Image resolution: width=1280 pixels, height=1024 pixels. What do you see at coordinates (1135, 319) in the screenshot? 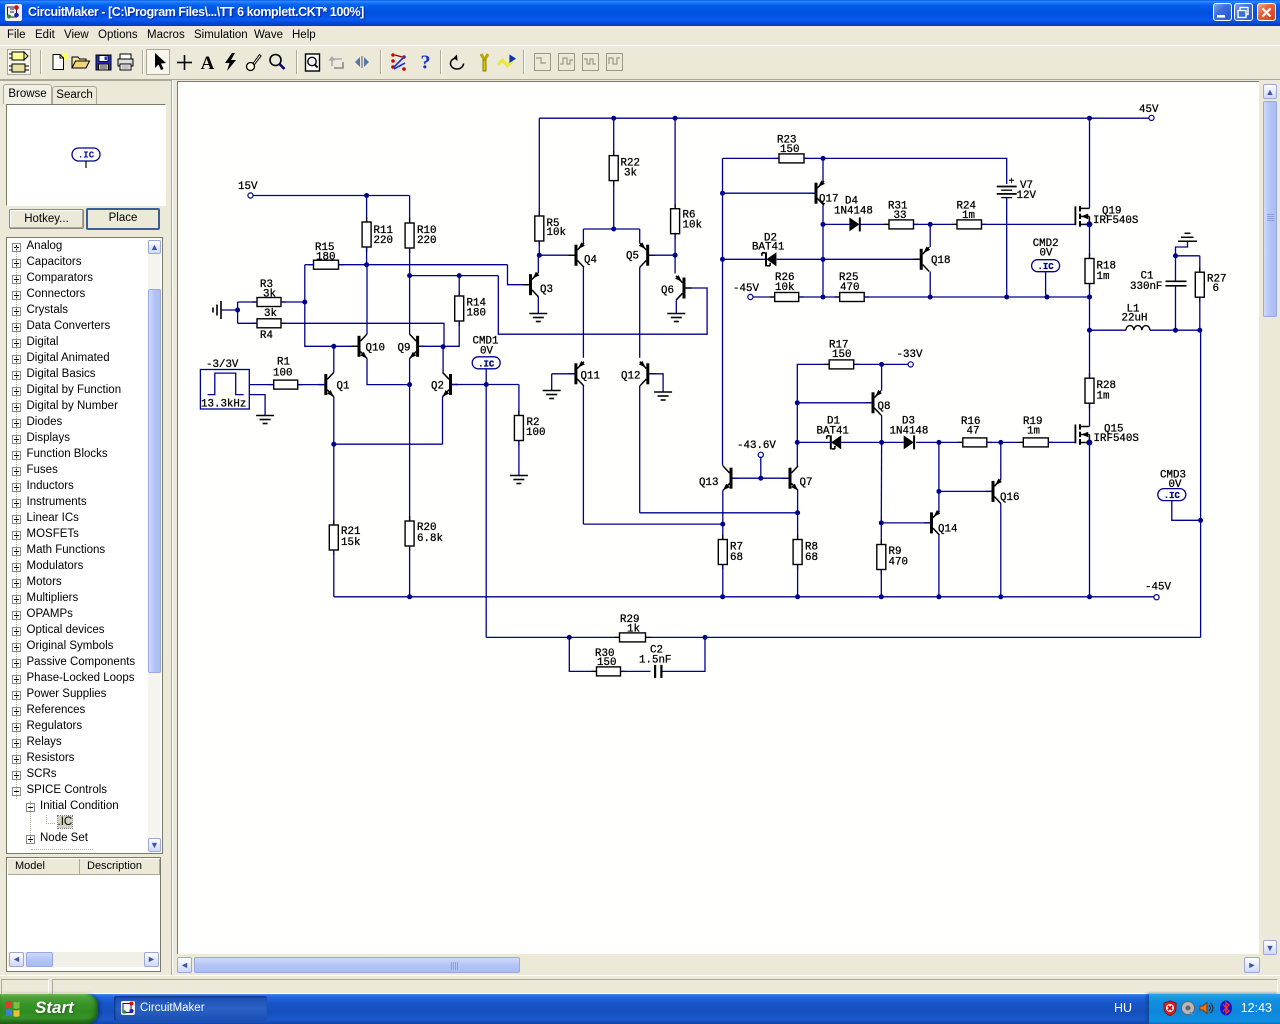
I see `svg-text: 22uH` at bounding box center [1135, 319].